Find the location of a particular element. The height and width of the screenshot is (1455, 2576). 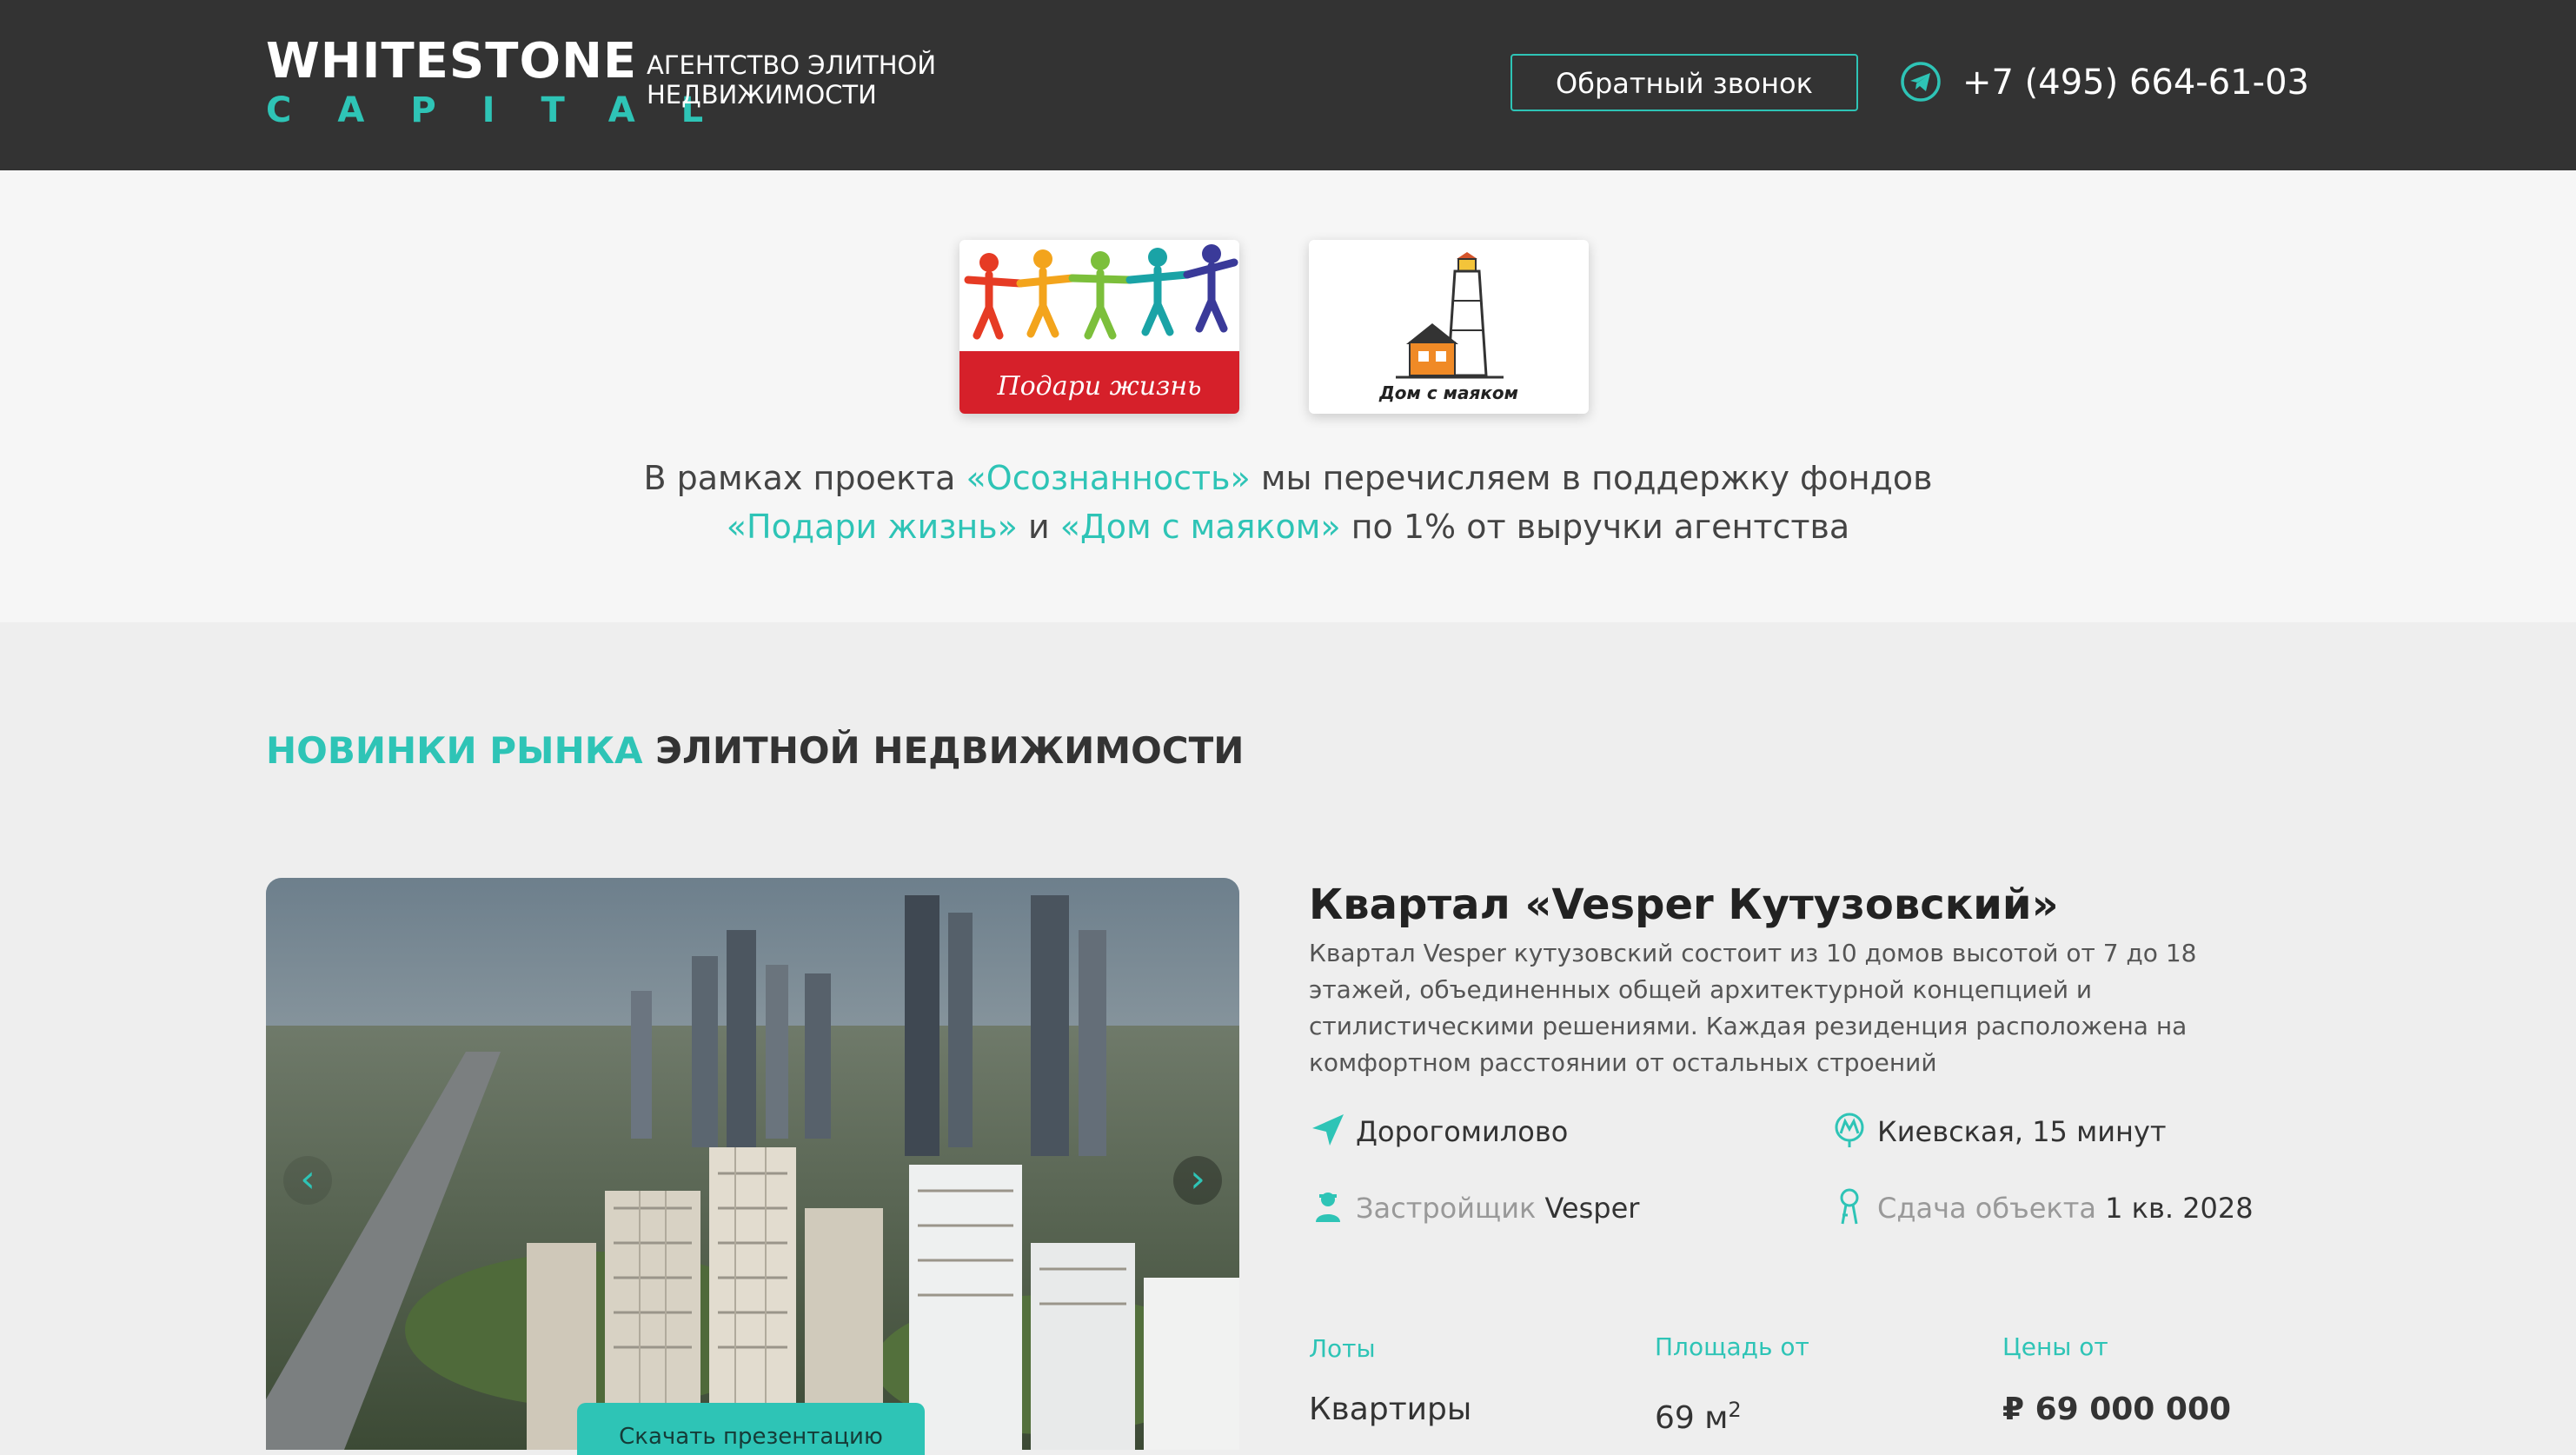

area-number: 69 м is located at coordinates (1692, 1418).